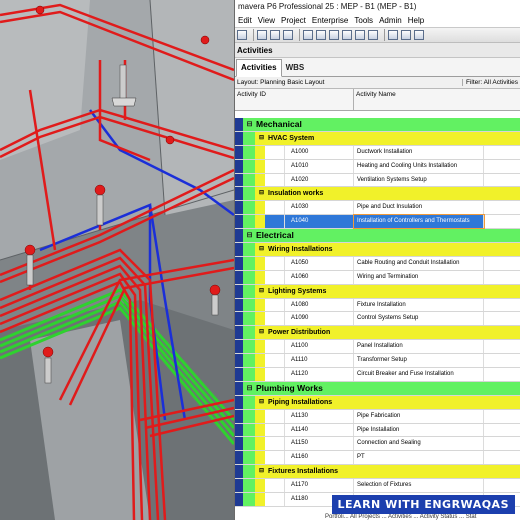  Describe the element at coordinates (360, 35) in the screenshot. I see `print-icon` at that location.